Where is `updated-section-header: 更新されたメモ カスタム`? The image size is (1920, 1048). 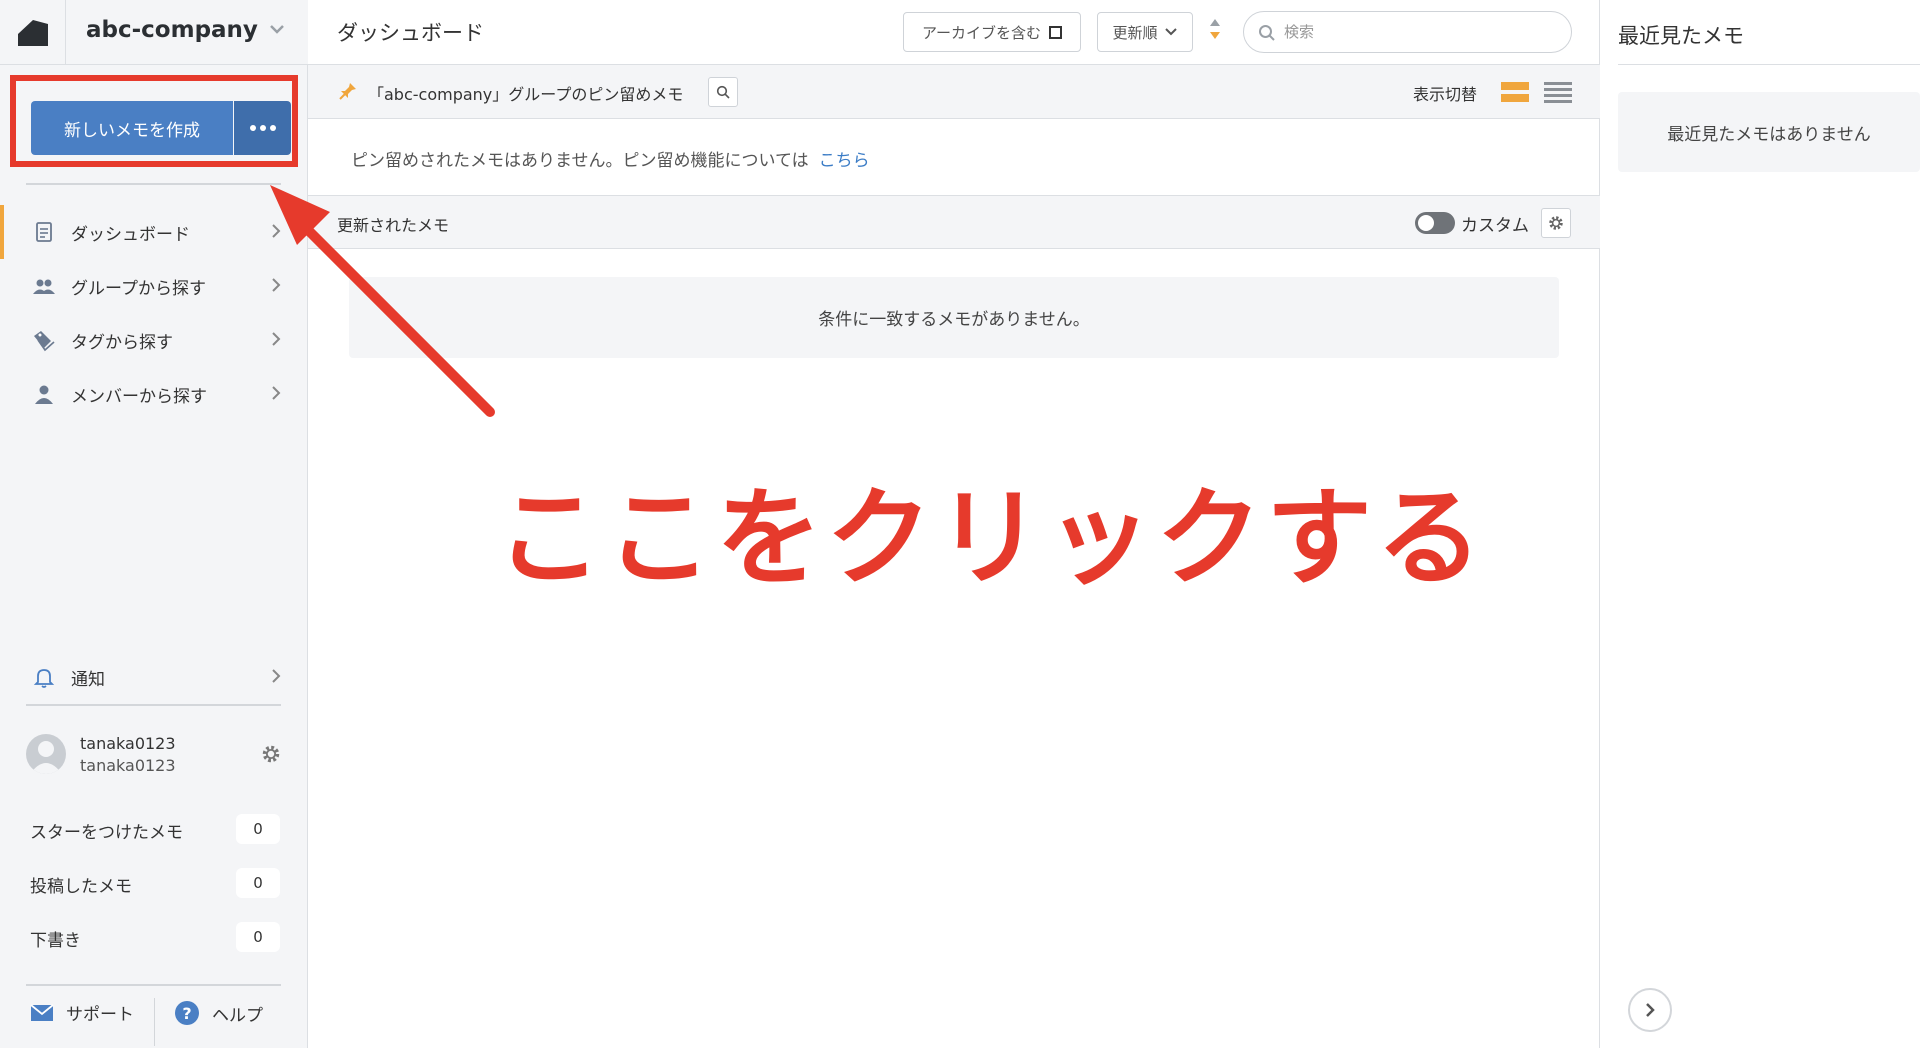
updated-section-header: 更新されたメモ カスタム is located at coordinates (954, 222).